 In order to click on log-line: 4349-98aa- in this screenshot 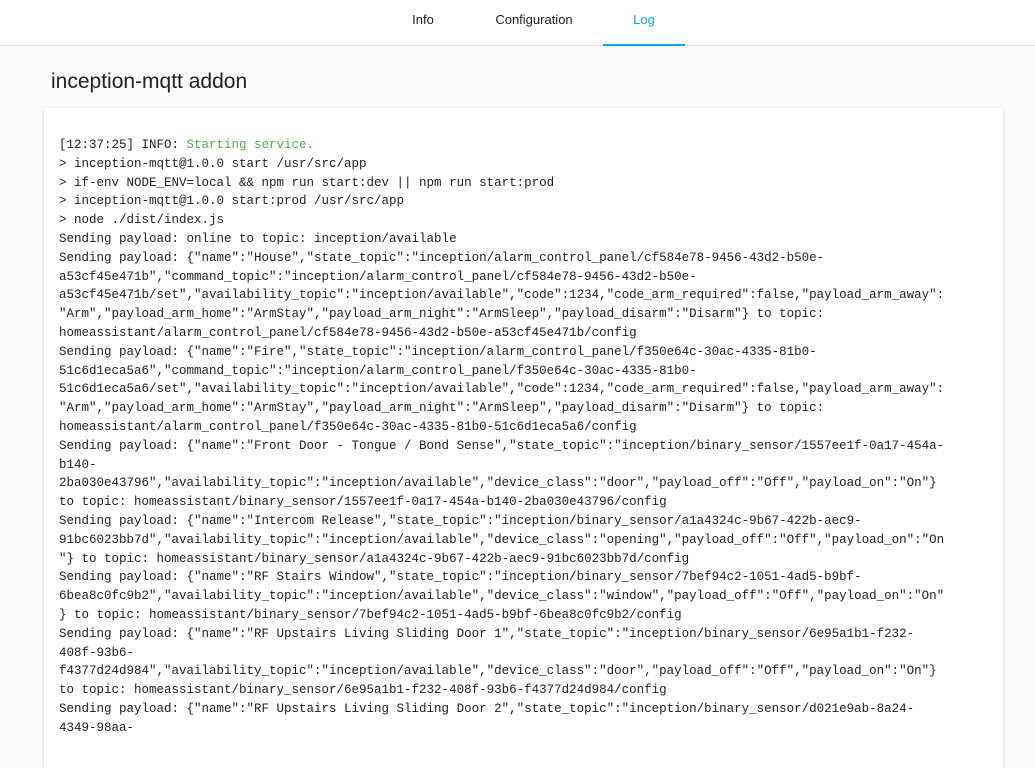, I will do `click(97, 727)`.